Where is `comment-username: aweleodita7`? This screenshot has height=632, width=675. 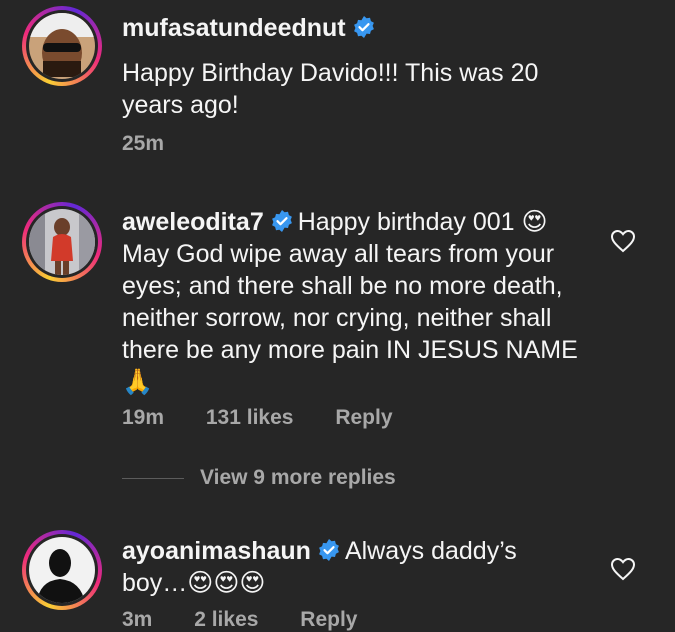
comment-username: aweleodita7 is located at coordinates (193, 222).